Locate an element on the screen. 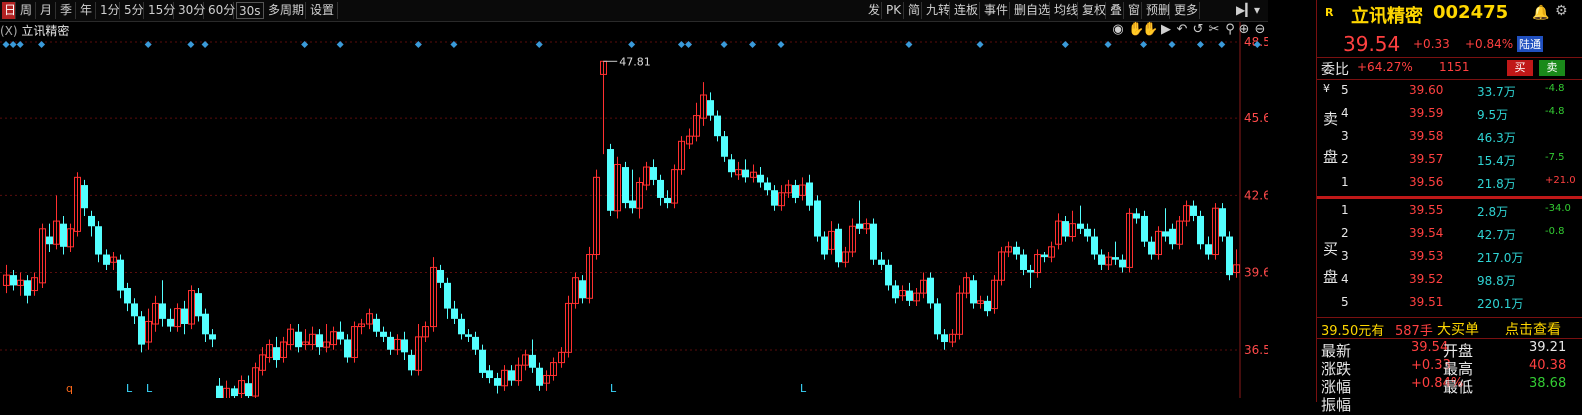 Image resolution: width=1582 pixels, height=415 pixels. collapse-panel-icon: ▶▎ is located at coordinates (1244, 10).